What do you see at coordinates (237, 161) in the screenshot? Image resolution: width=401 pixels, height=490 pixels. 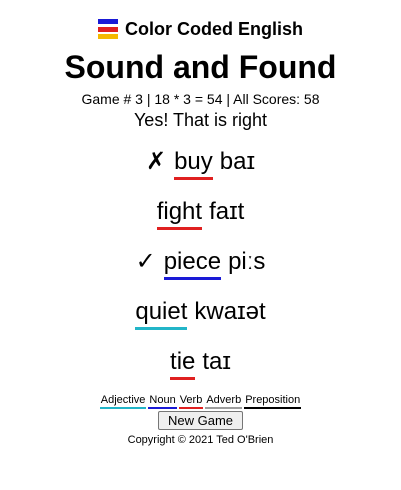 I see `word-pronunciation: baɪ` at bounding box center [237, 161].